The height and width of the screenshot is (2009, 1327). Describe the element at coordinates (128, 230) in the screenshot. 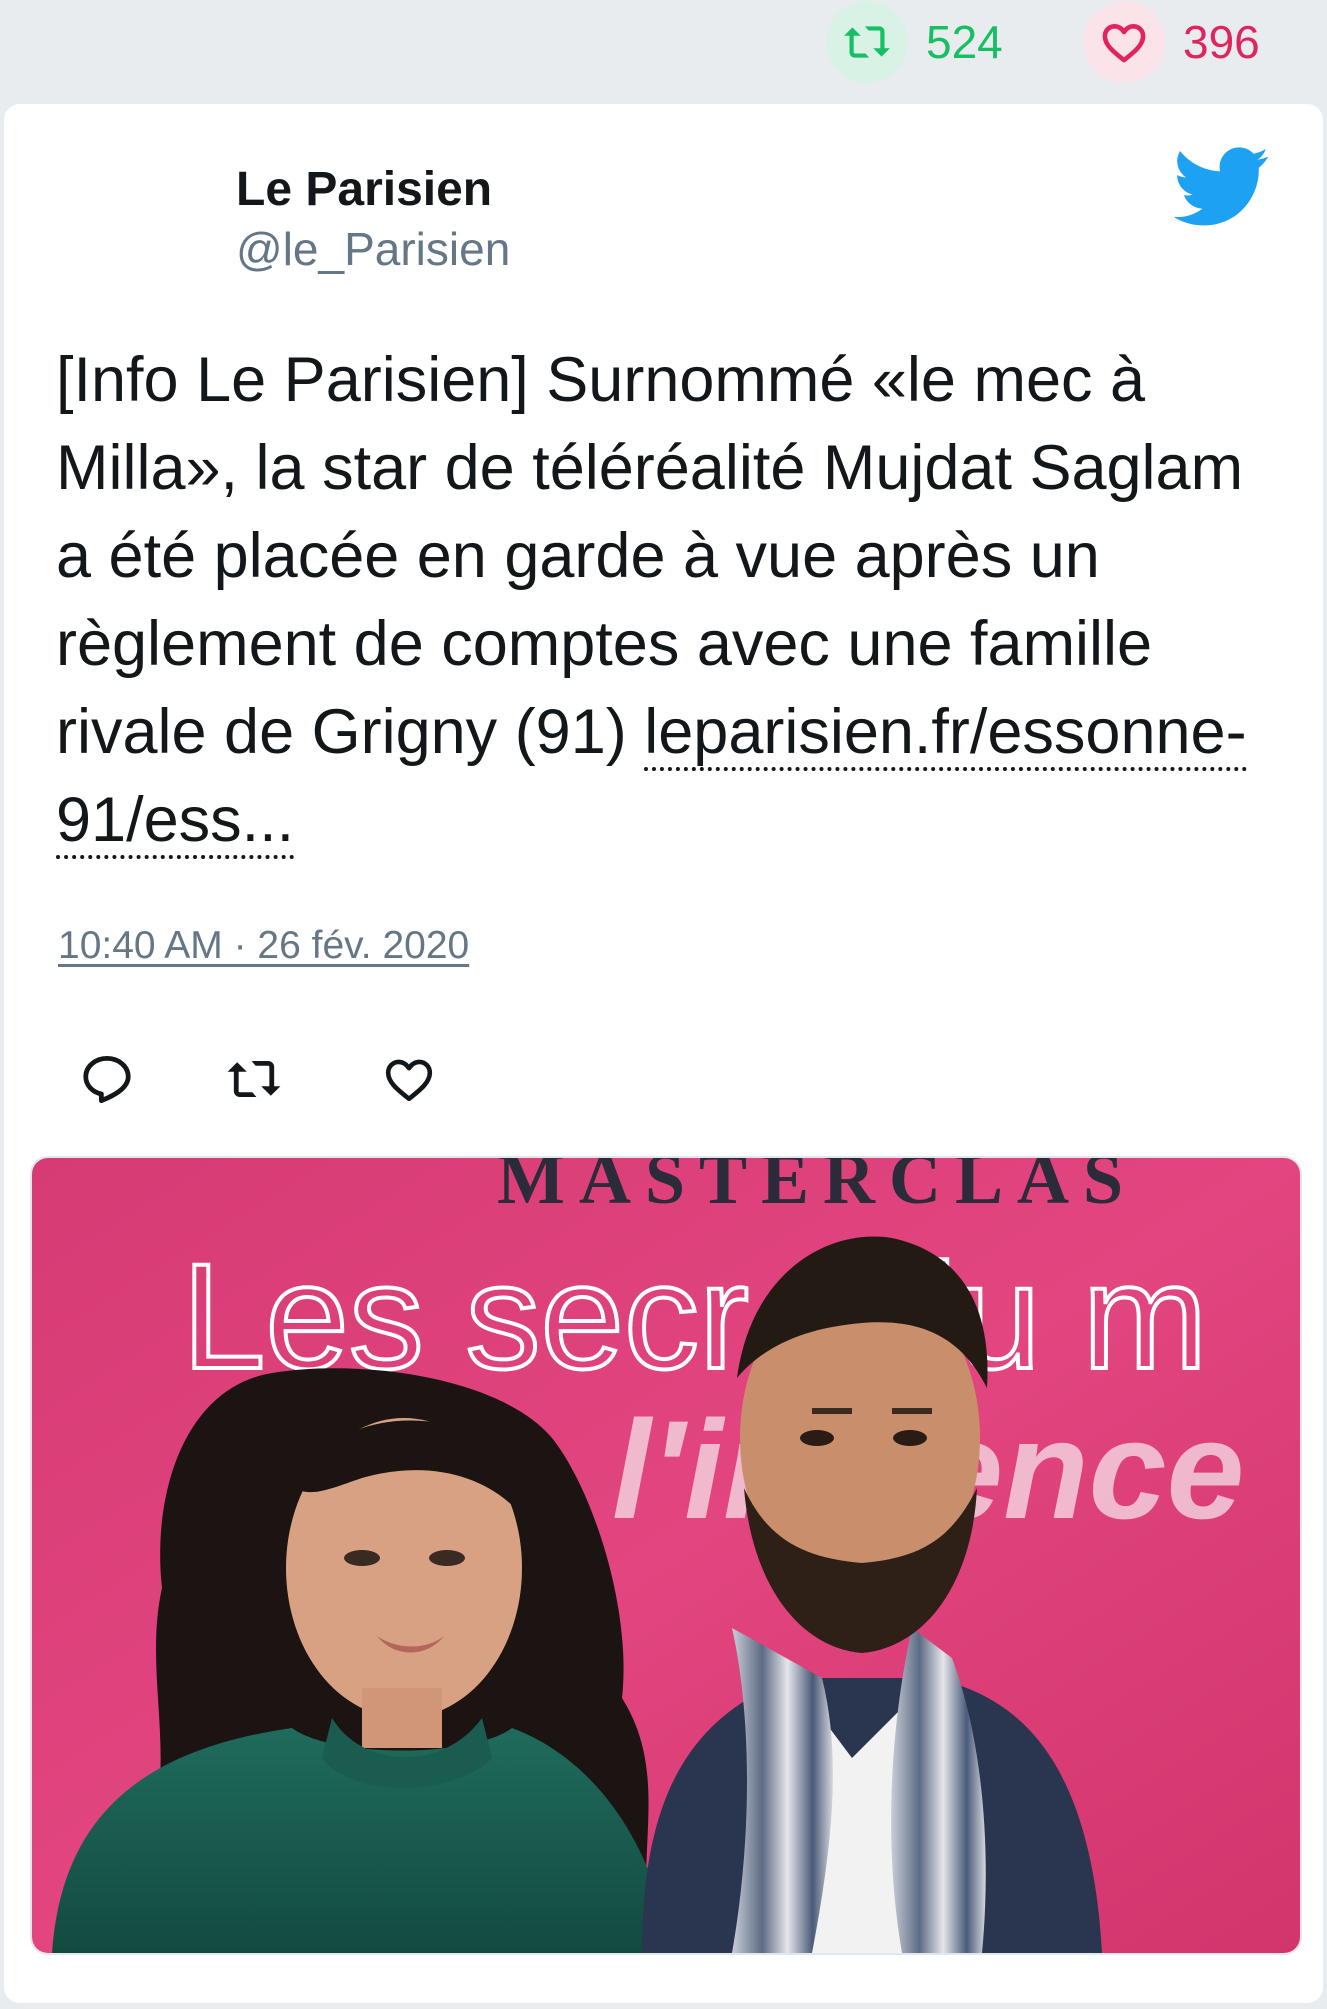

I see `avatar` at that location.